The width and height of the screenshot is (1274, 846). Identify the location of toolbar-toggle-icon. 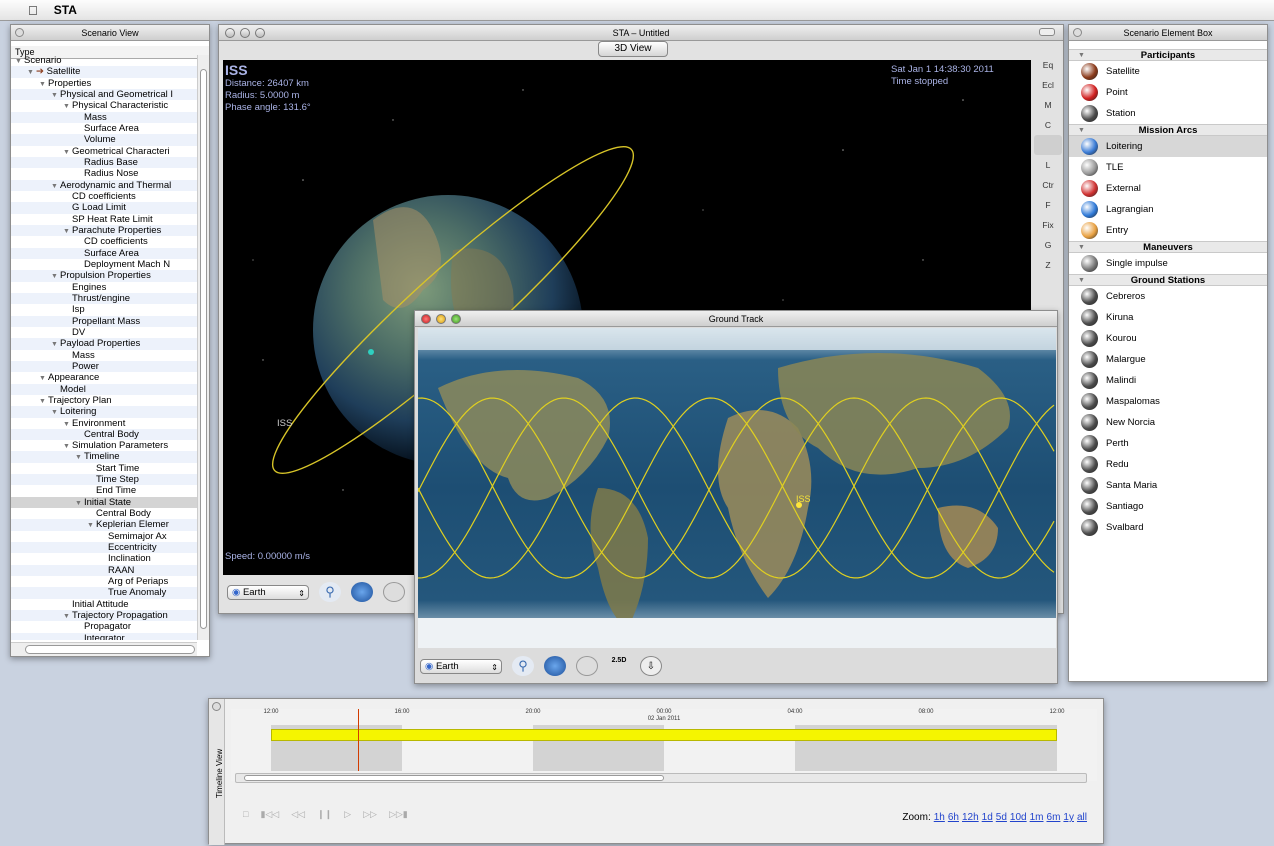
(1047, 32).